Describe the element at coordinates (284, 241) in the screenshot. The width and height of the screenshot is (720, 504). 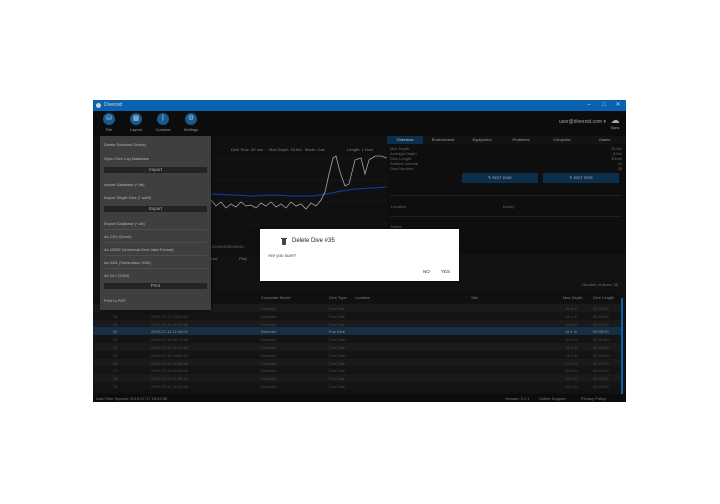
I see `trash-icon` at that location.